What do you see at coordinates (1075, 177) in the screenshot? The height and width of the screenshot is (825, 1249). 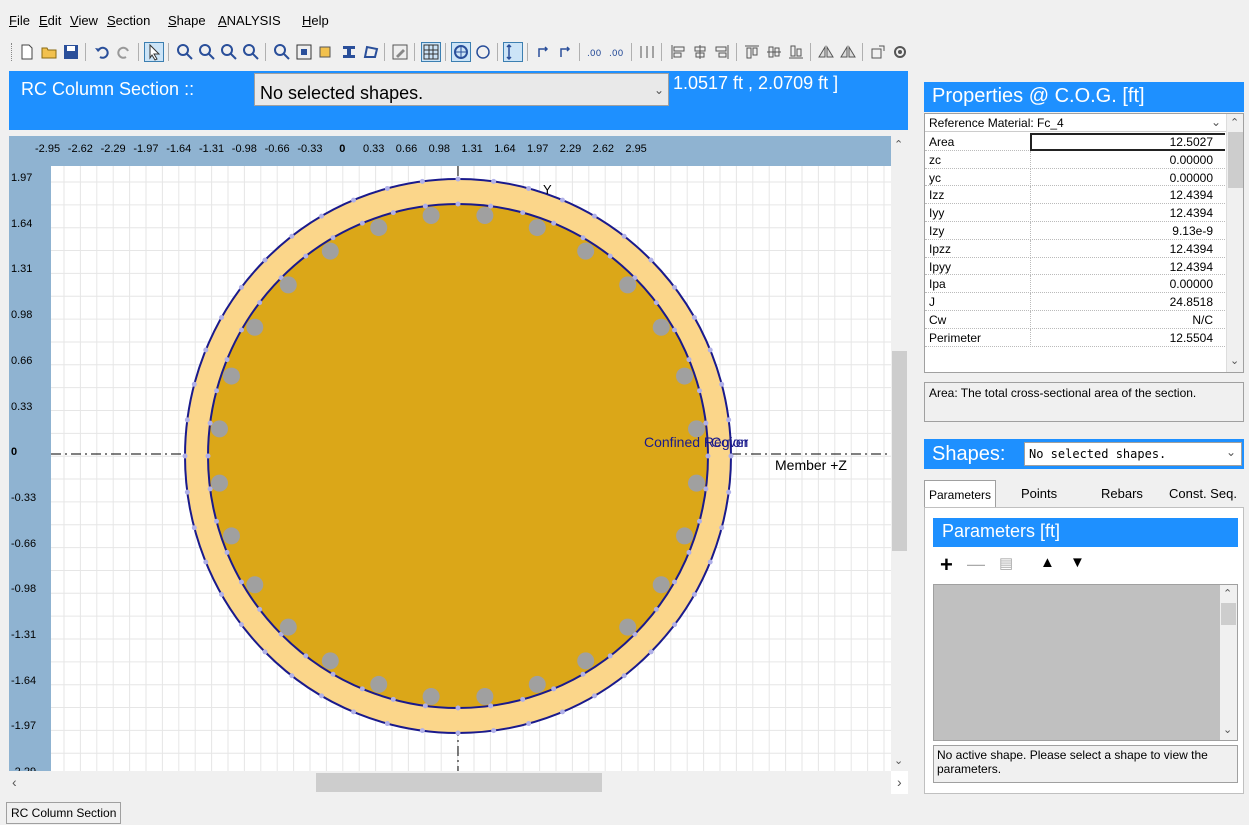 I see `property-row: yc 0.00000` at bounding box center [1075, 177].